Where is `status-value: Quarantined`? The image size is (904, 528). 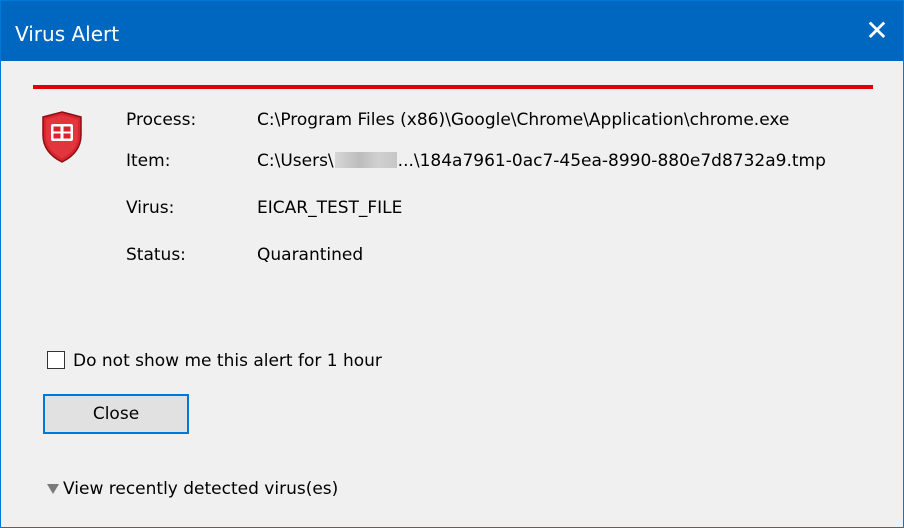 status-value: Quarantined is located at coordinates (310, 255).